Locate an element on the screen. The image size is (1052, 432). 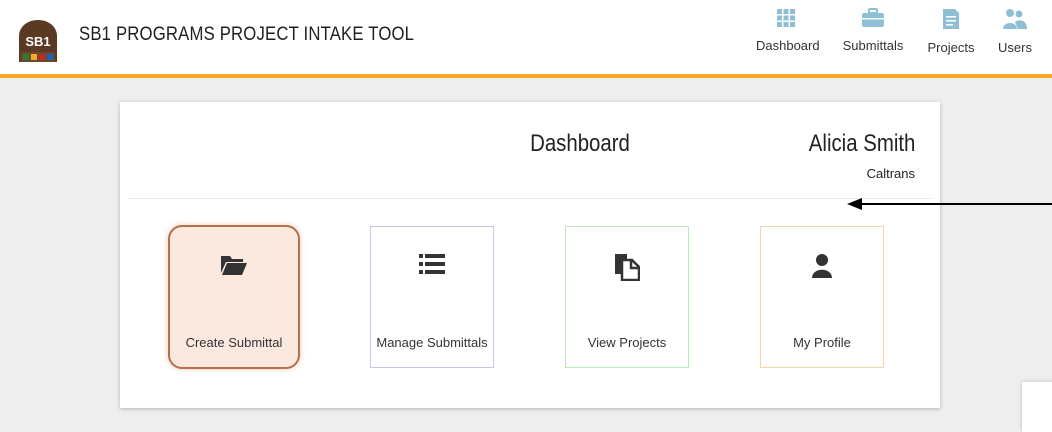
nav-dashboard-label: Dashboard is located at coordinates (788, 45).